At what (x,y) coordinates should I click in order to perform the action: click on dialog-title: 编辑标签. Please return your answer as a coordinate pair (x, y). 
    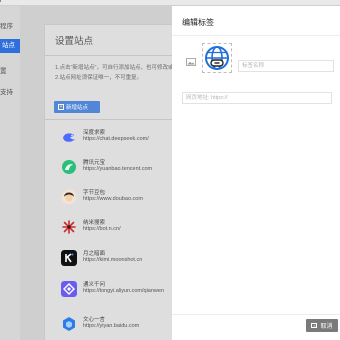
    Looking at the image, I should click on (198, 22).